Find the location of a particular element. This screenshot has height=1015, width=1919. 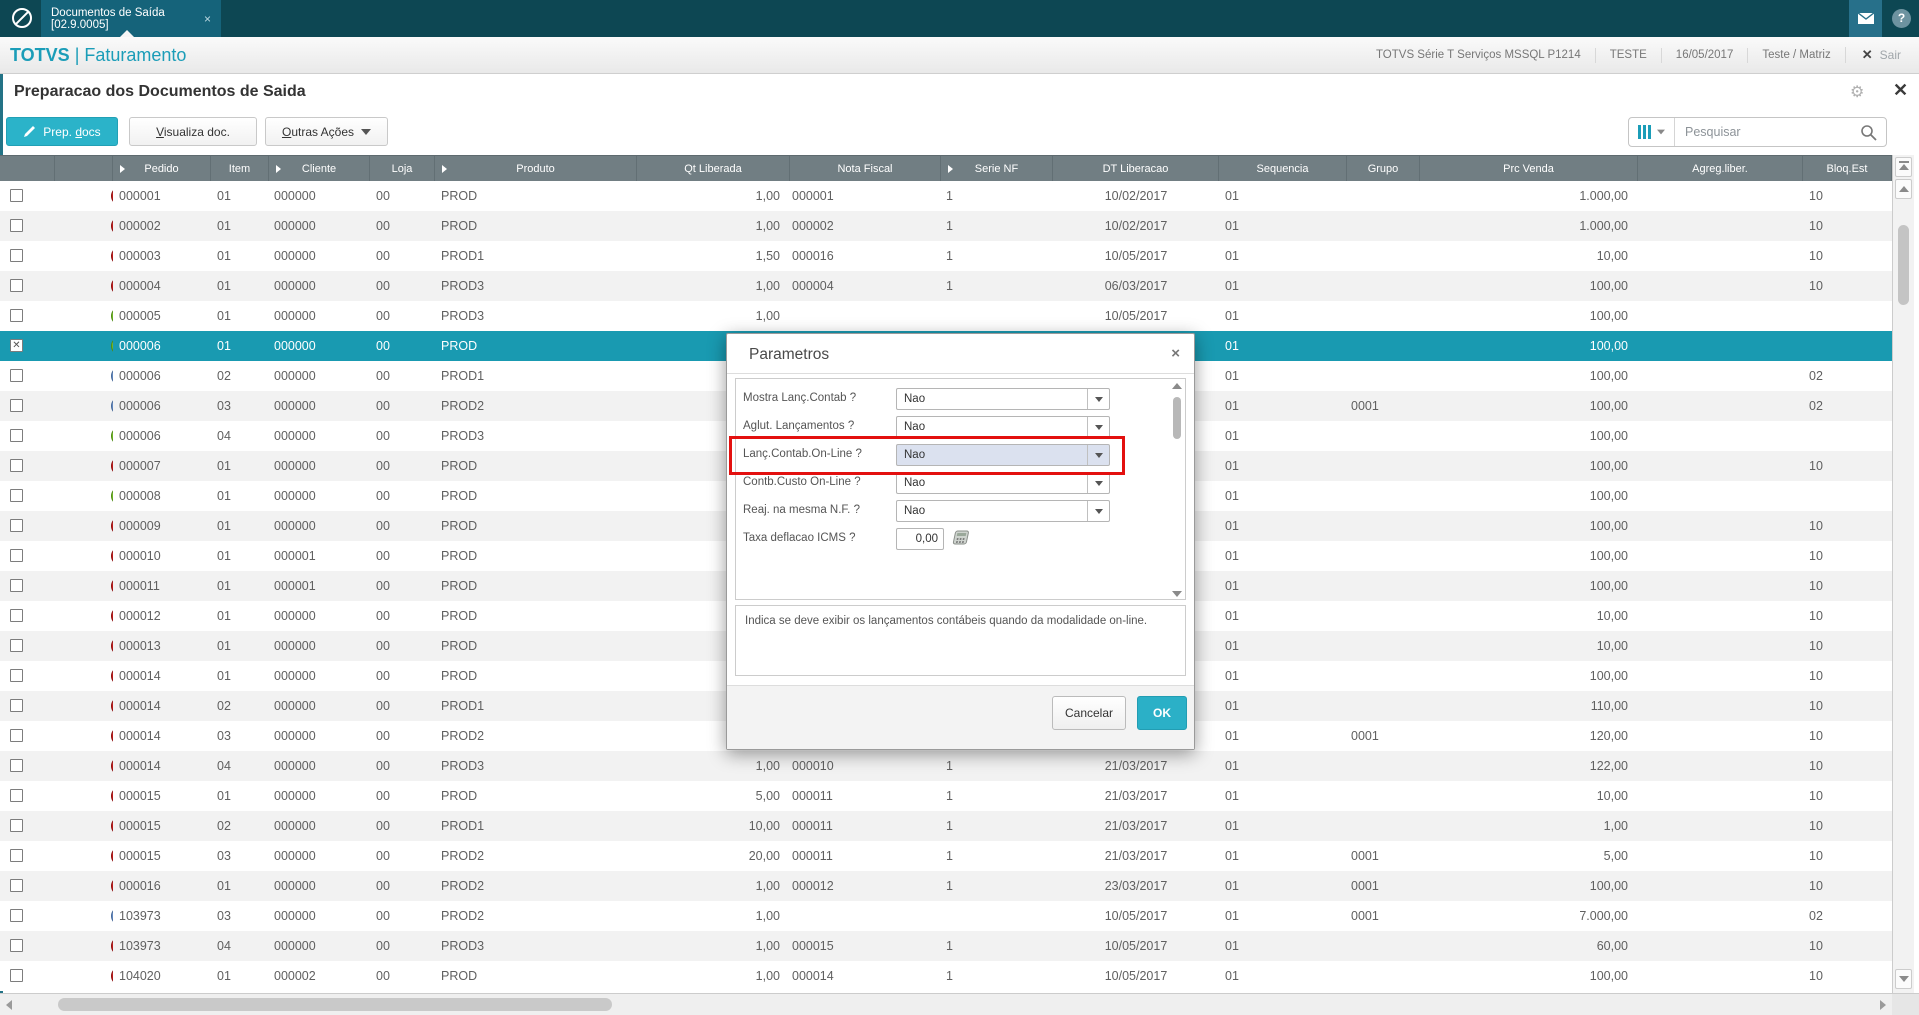

row-checkbox: ✕ is located at coordinates (16, 345).